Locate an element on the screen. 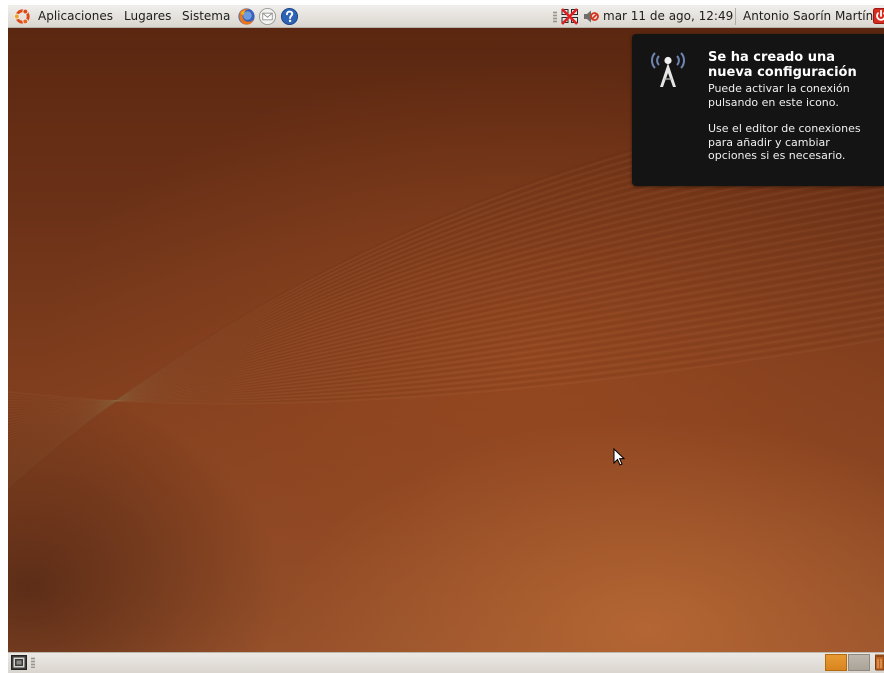 The height and width of the screenshot is (673, 884). trash-icon is located at coordinates (879, 662).